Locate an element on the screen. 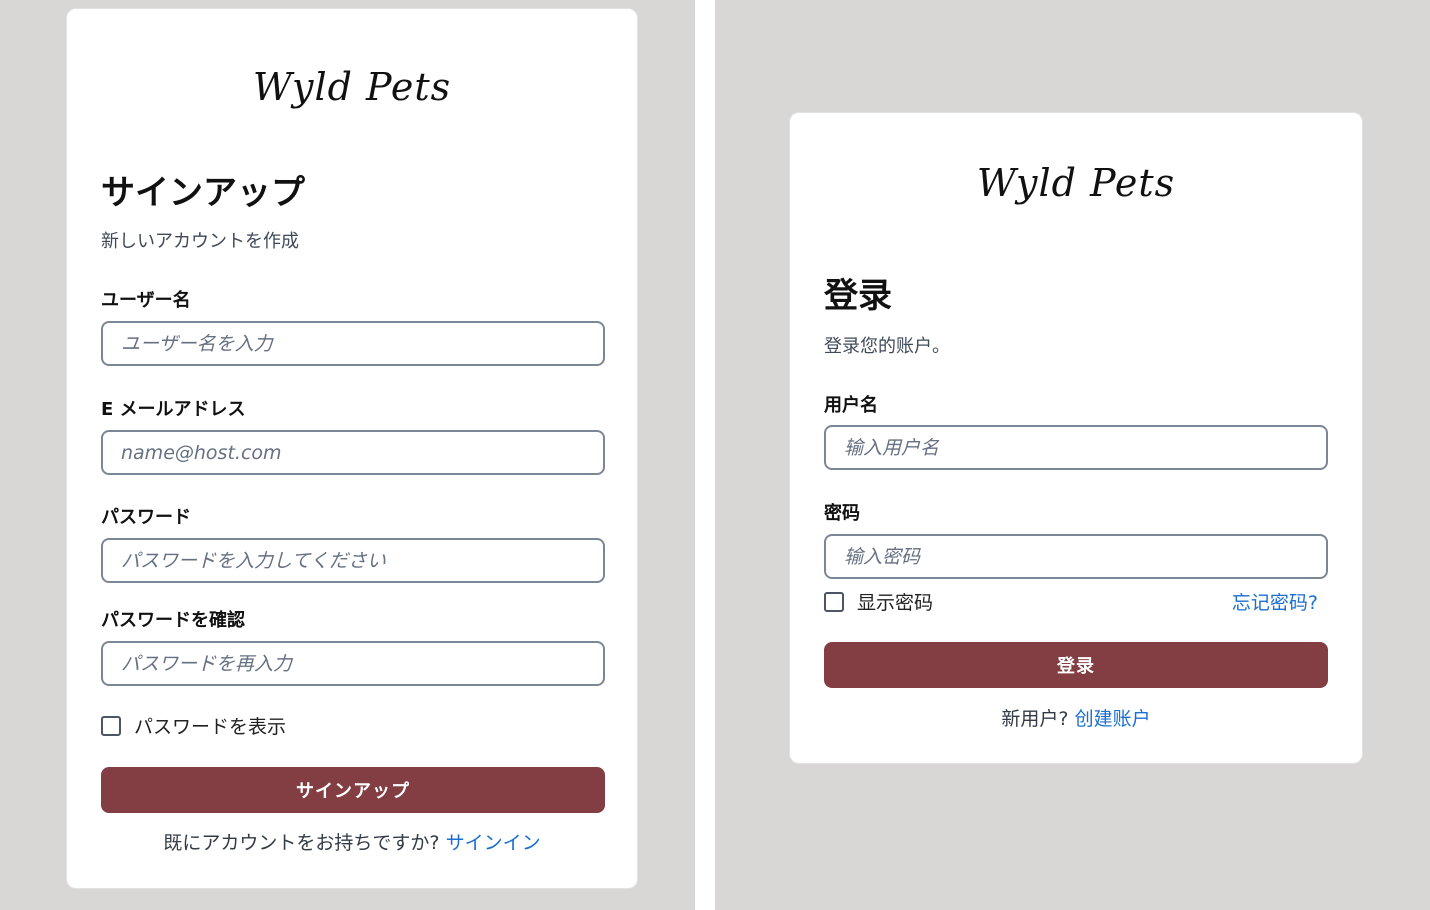 This screenshot has height=910, width=1430. password-label: 密码 is located at coordinates (842, 513).